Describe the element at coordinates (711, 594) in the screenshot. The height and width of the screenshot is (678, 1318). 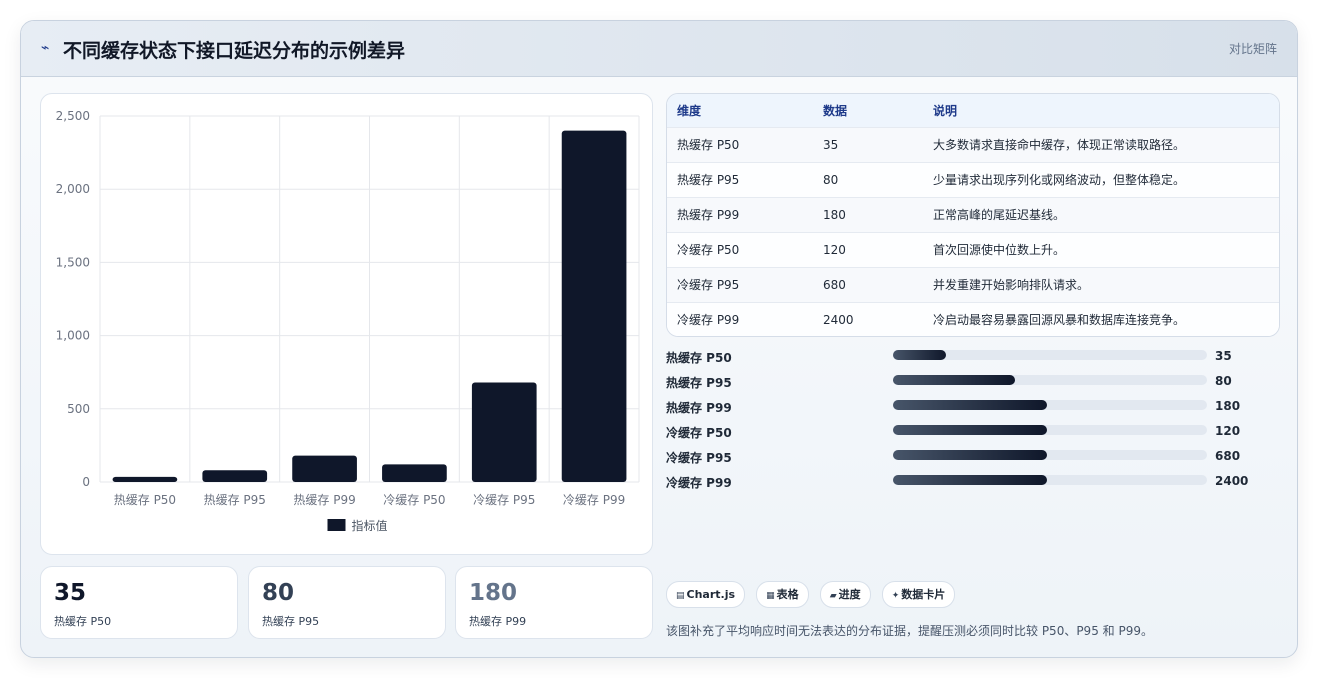
I see `chip-label: Chart.js` at that location.